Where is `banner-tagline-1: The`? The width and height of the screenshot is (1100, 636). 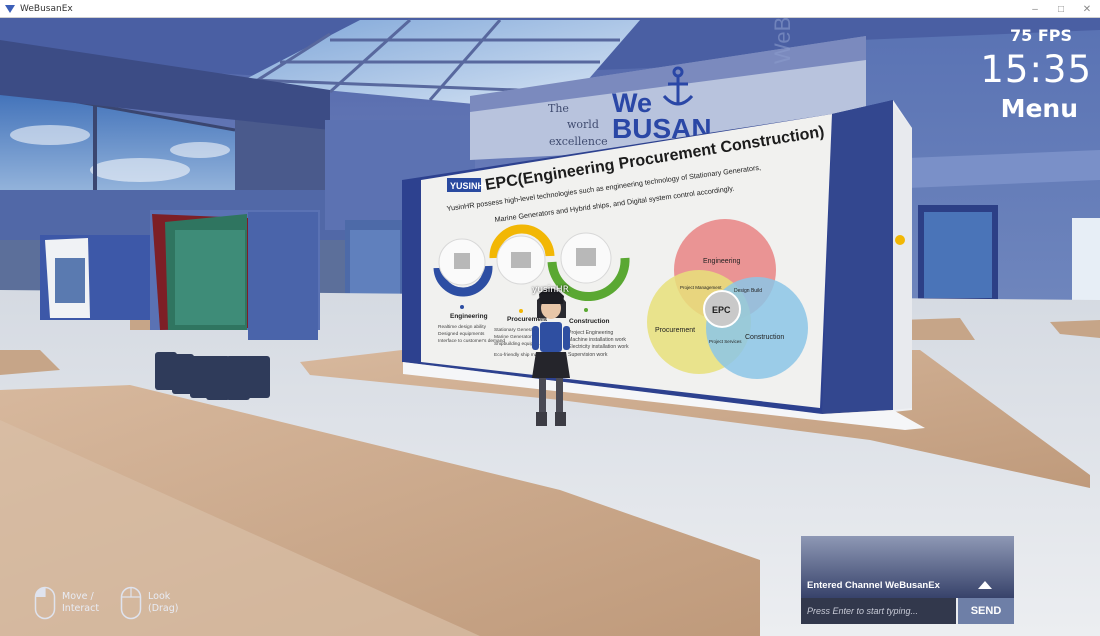
banner-tagline-1: The is located at coordinates (558, 108).